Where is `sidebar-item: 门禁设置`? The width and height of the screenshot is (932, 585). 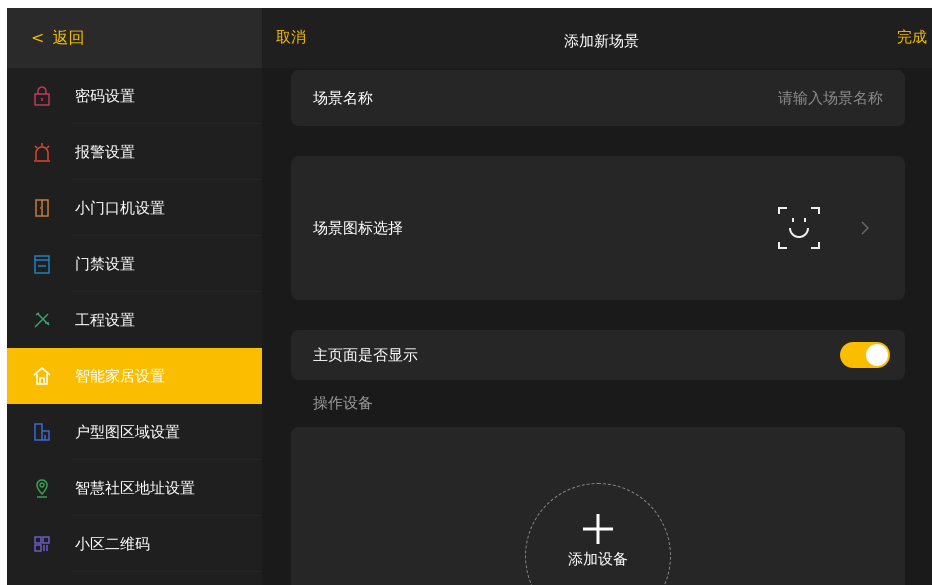
sidebar-item: 门禁设置 is located at coordinates (134, 264).